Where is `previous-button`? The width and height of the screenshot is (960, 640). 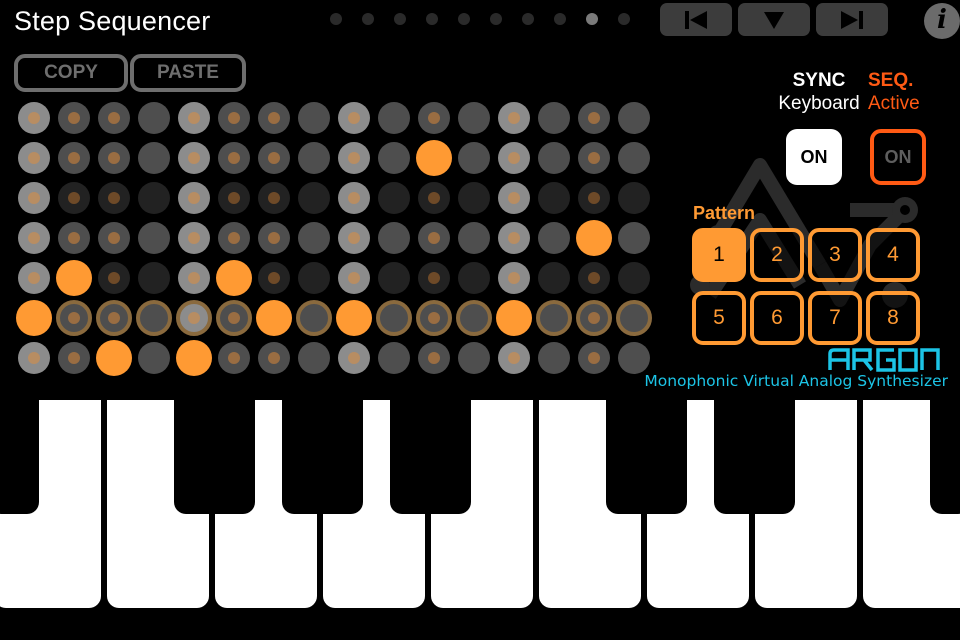 previous-button is located at coordinates (696, 19).